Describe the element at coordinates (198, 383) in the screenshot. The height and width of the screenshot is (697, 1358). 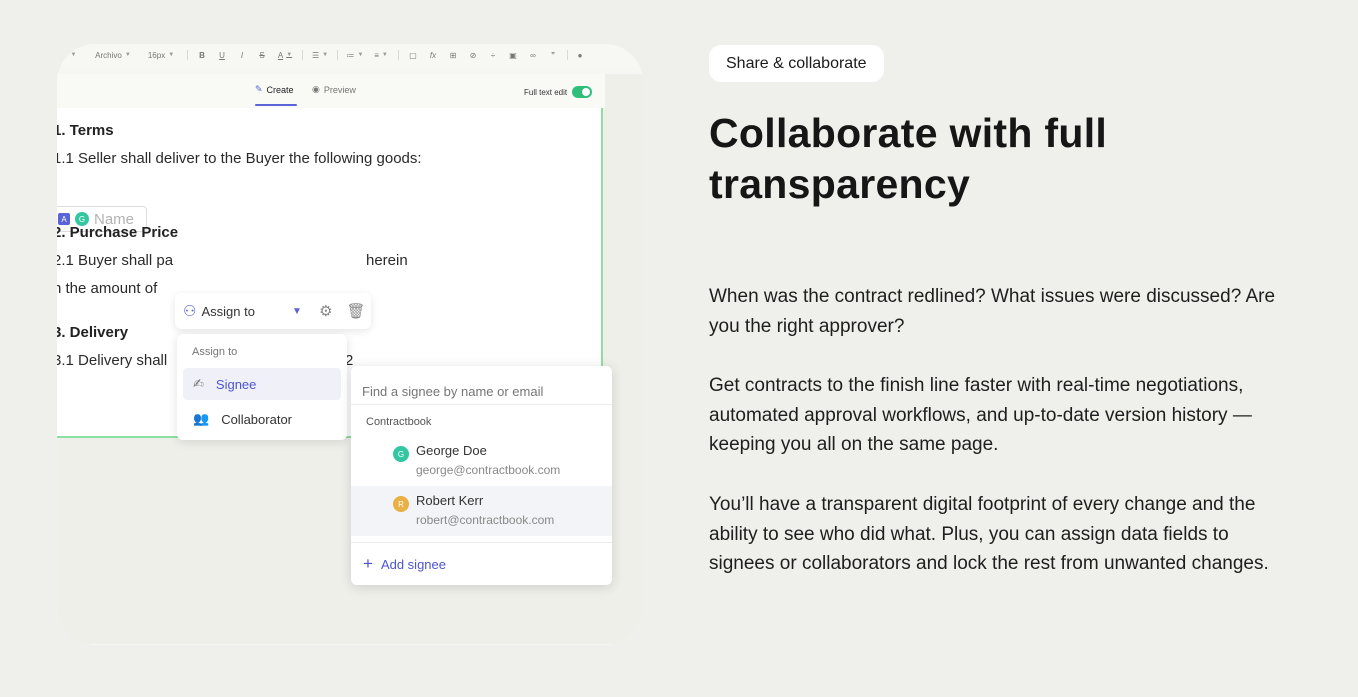
I see `signature-icon: ✍` at that location.